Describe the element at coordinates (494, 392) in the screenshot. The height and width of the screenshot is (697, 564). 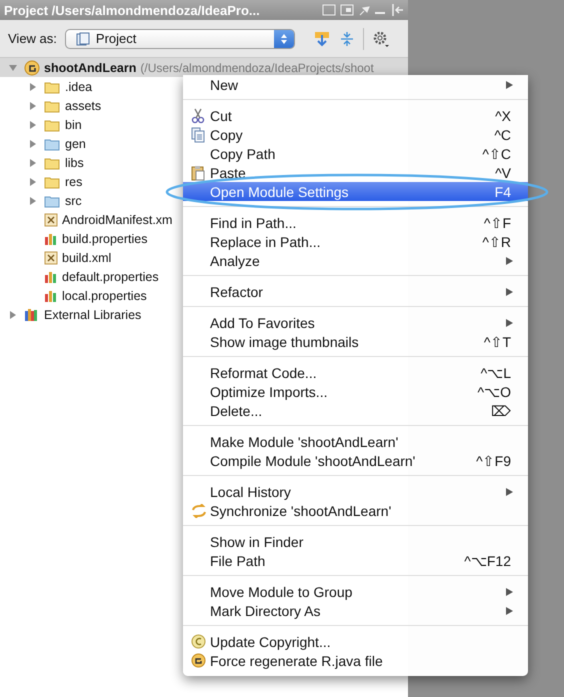
I see `shortcut-label: ^⌥O` at that location.